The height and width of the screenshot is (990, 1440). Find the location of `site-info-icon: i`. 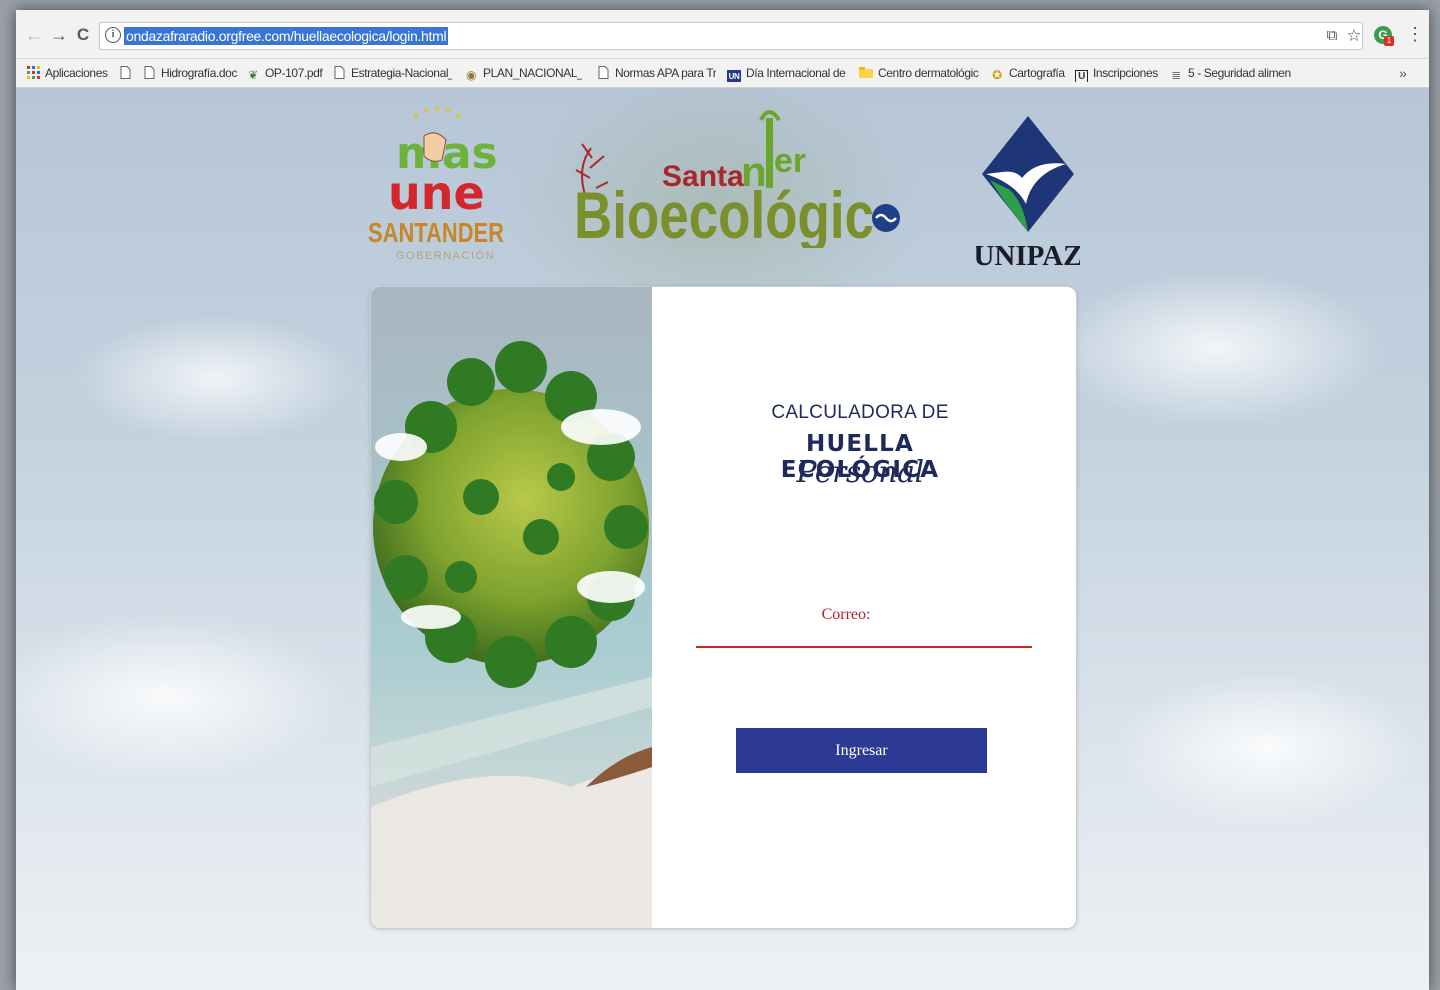

site-info-icon: i is located at coordinates (113, 35).